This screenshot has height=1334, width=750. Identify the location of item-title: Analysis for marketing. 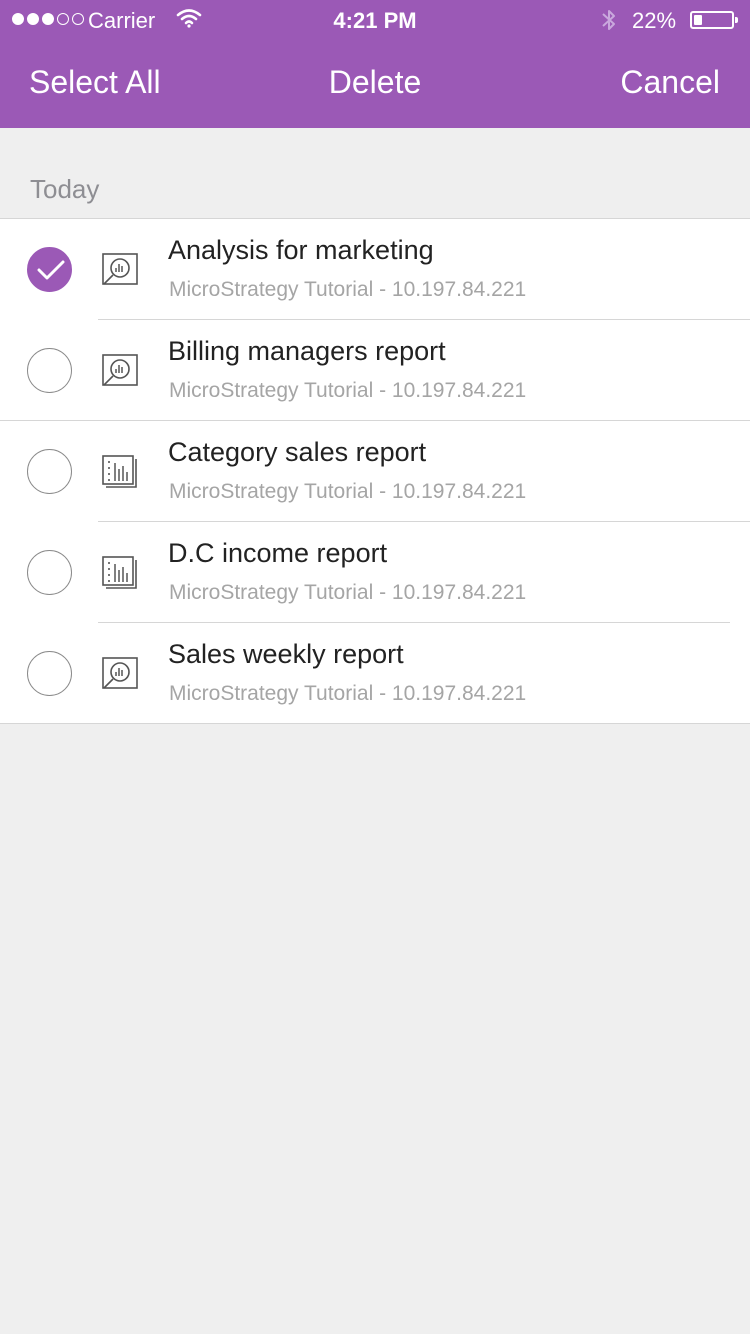
(301, 250).